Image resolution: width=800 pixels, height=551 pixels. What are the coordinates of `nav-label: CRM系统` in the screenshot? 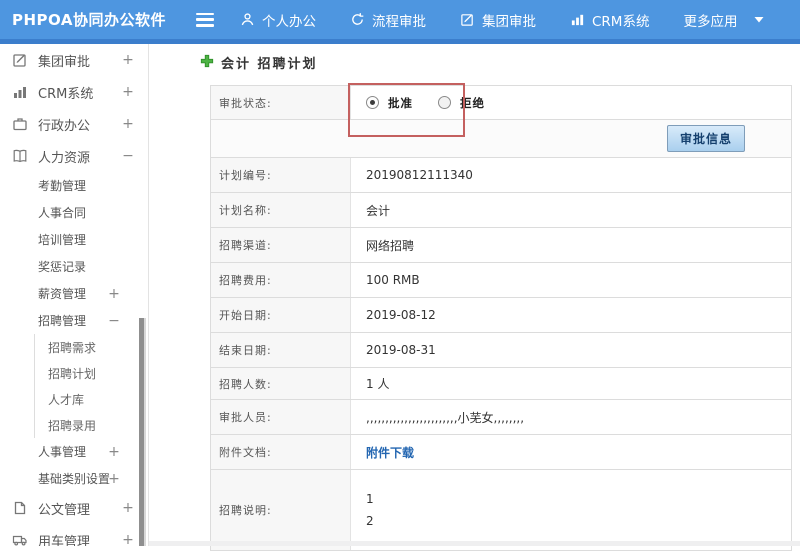 It's located at (621, 21).